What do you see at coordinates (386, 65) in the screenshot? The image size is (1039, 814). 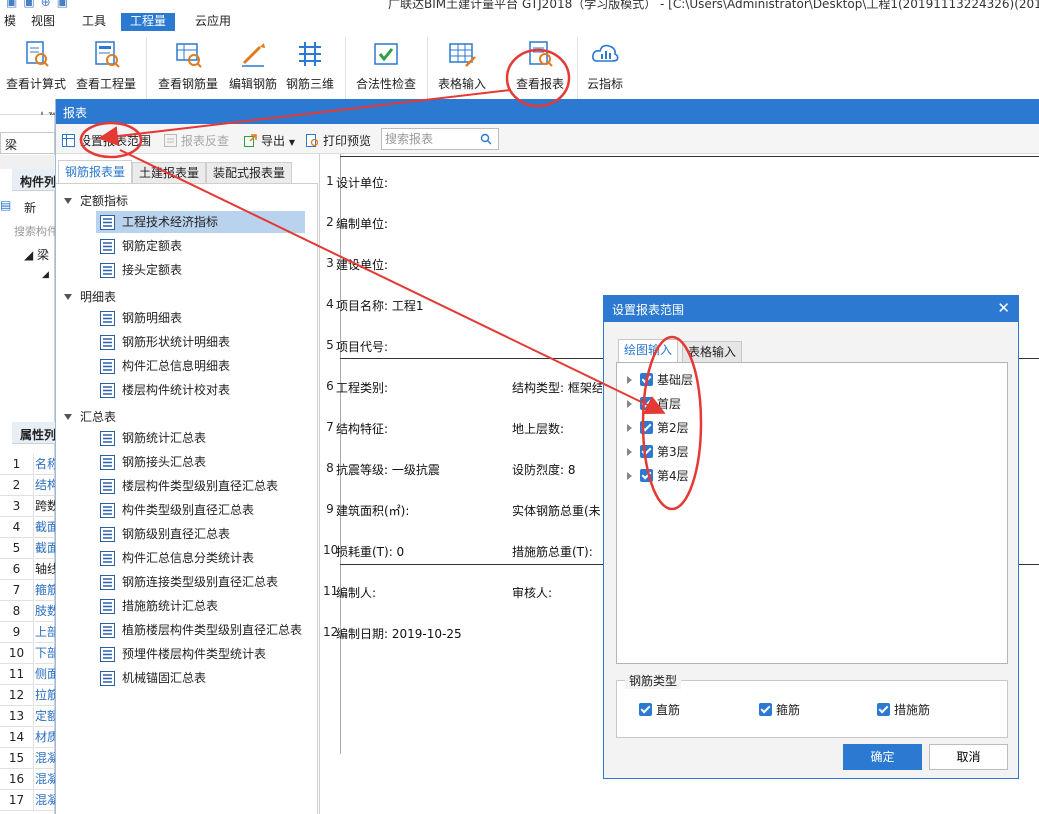 I see `validity-check-button: 合法性检查` at bounding box center [386, 65].